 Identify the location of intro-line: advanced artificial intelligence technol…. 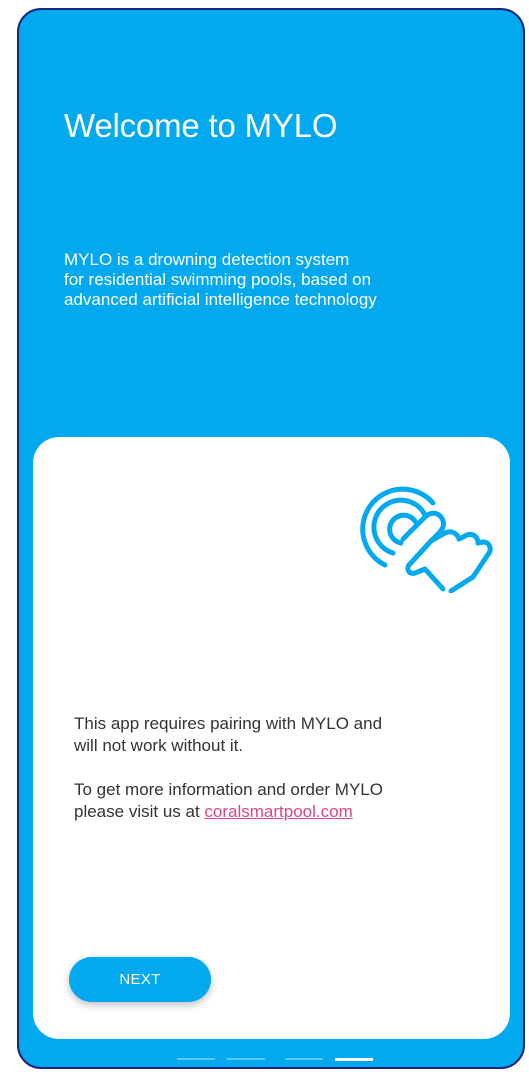
(220, 299).